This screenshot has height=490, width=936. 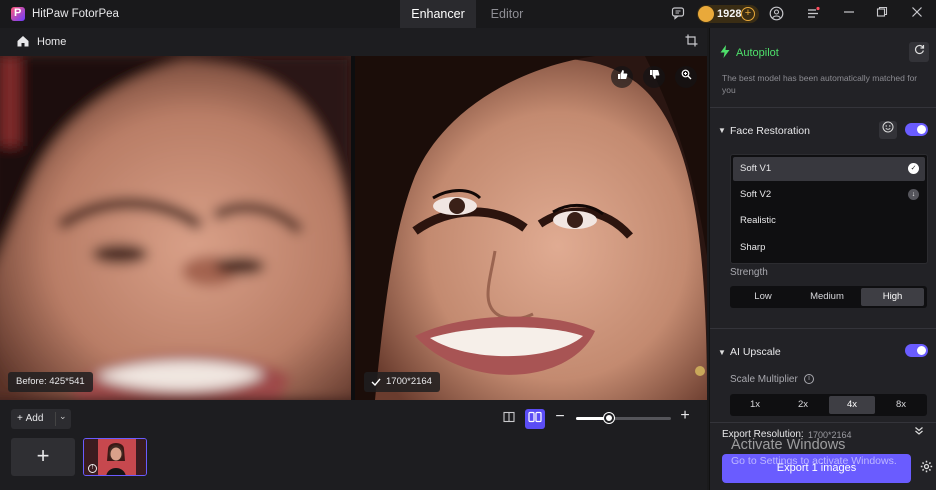 I want to click on app-logo-icon, so click(x=18, y=14).